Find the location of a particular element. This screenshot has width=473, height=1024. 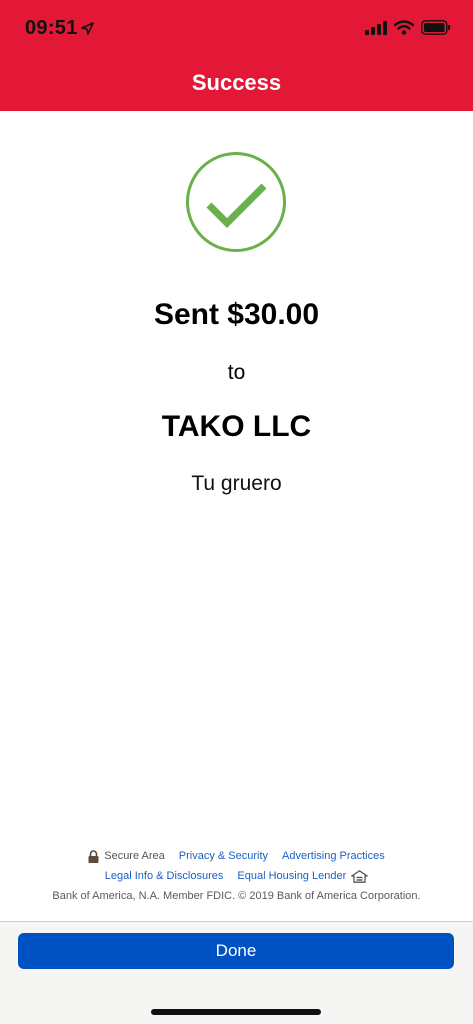

bottom-action-bar: Done is located at coordinates (236, 972).